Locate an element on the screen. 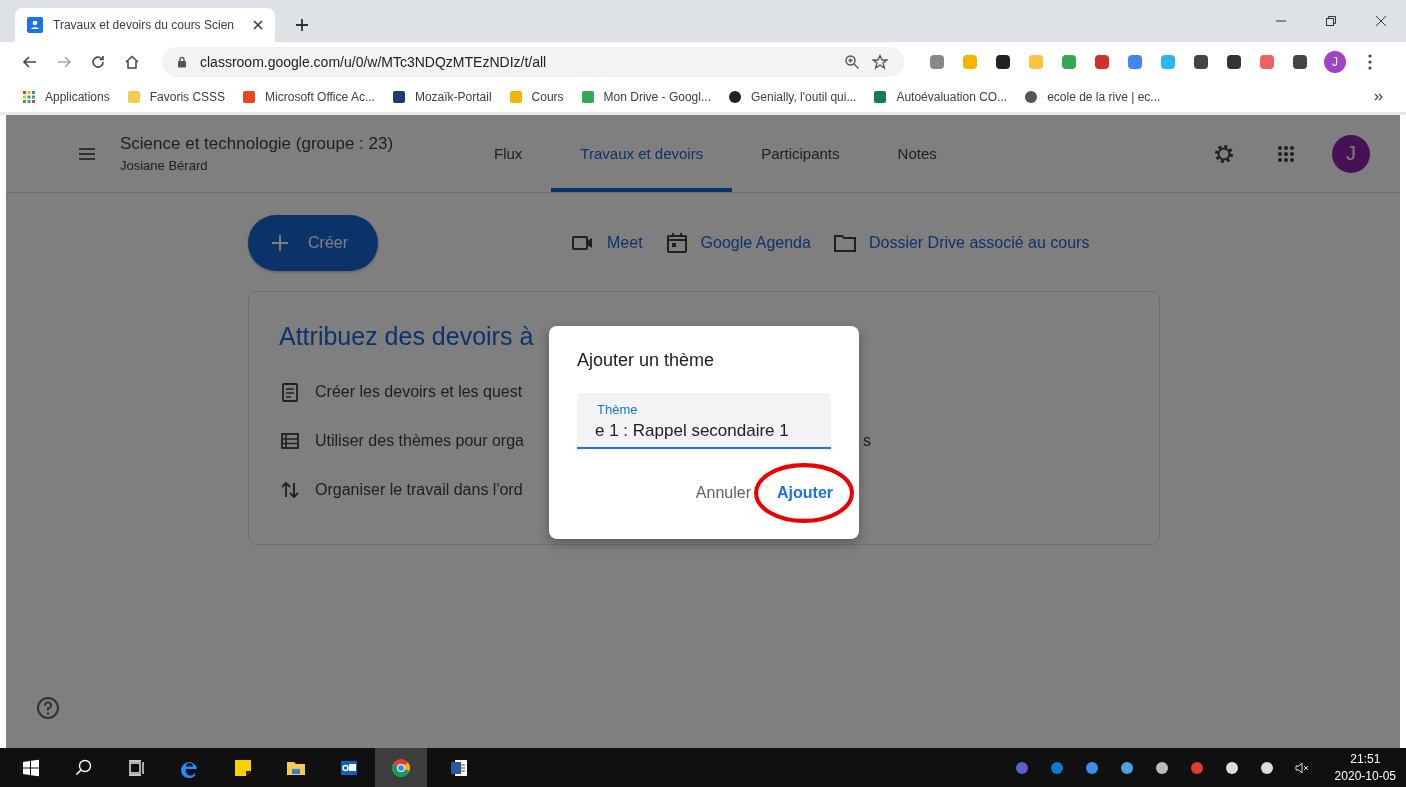 The height and width of the screenshot is (787, 1406). star-icon is located at coordinates (880, 62).